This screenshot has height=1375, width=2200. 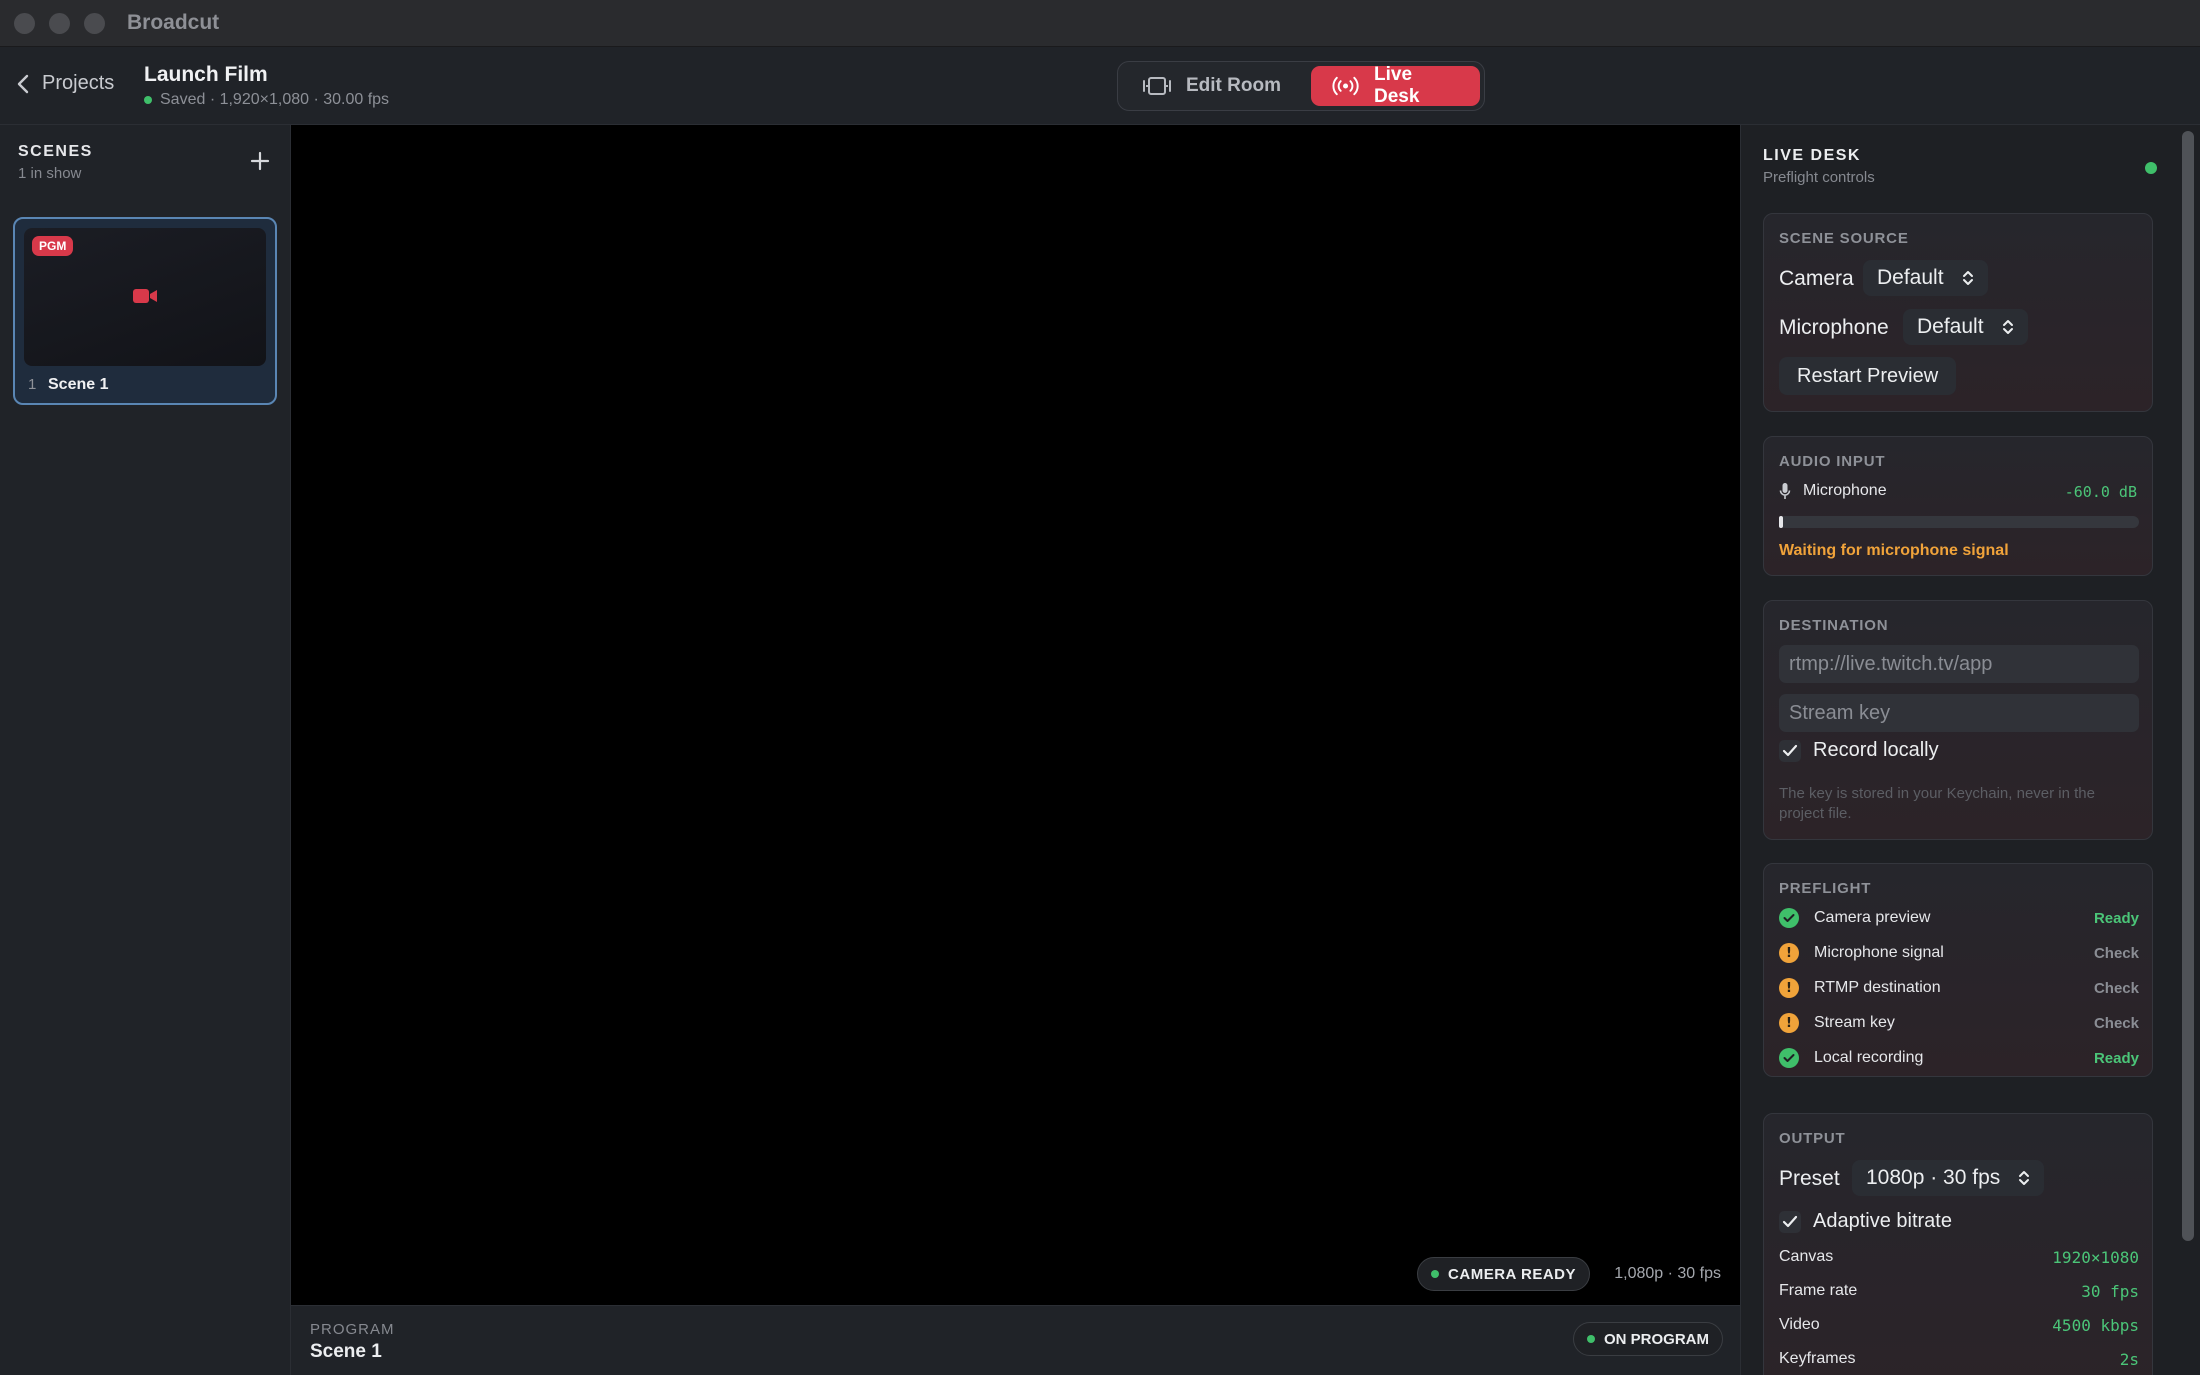 What do you see at coordinates (1157, 86) in the screenshot?
I see `film-icon` at bounding box center [1157, 86].